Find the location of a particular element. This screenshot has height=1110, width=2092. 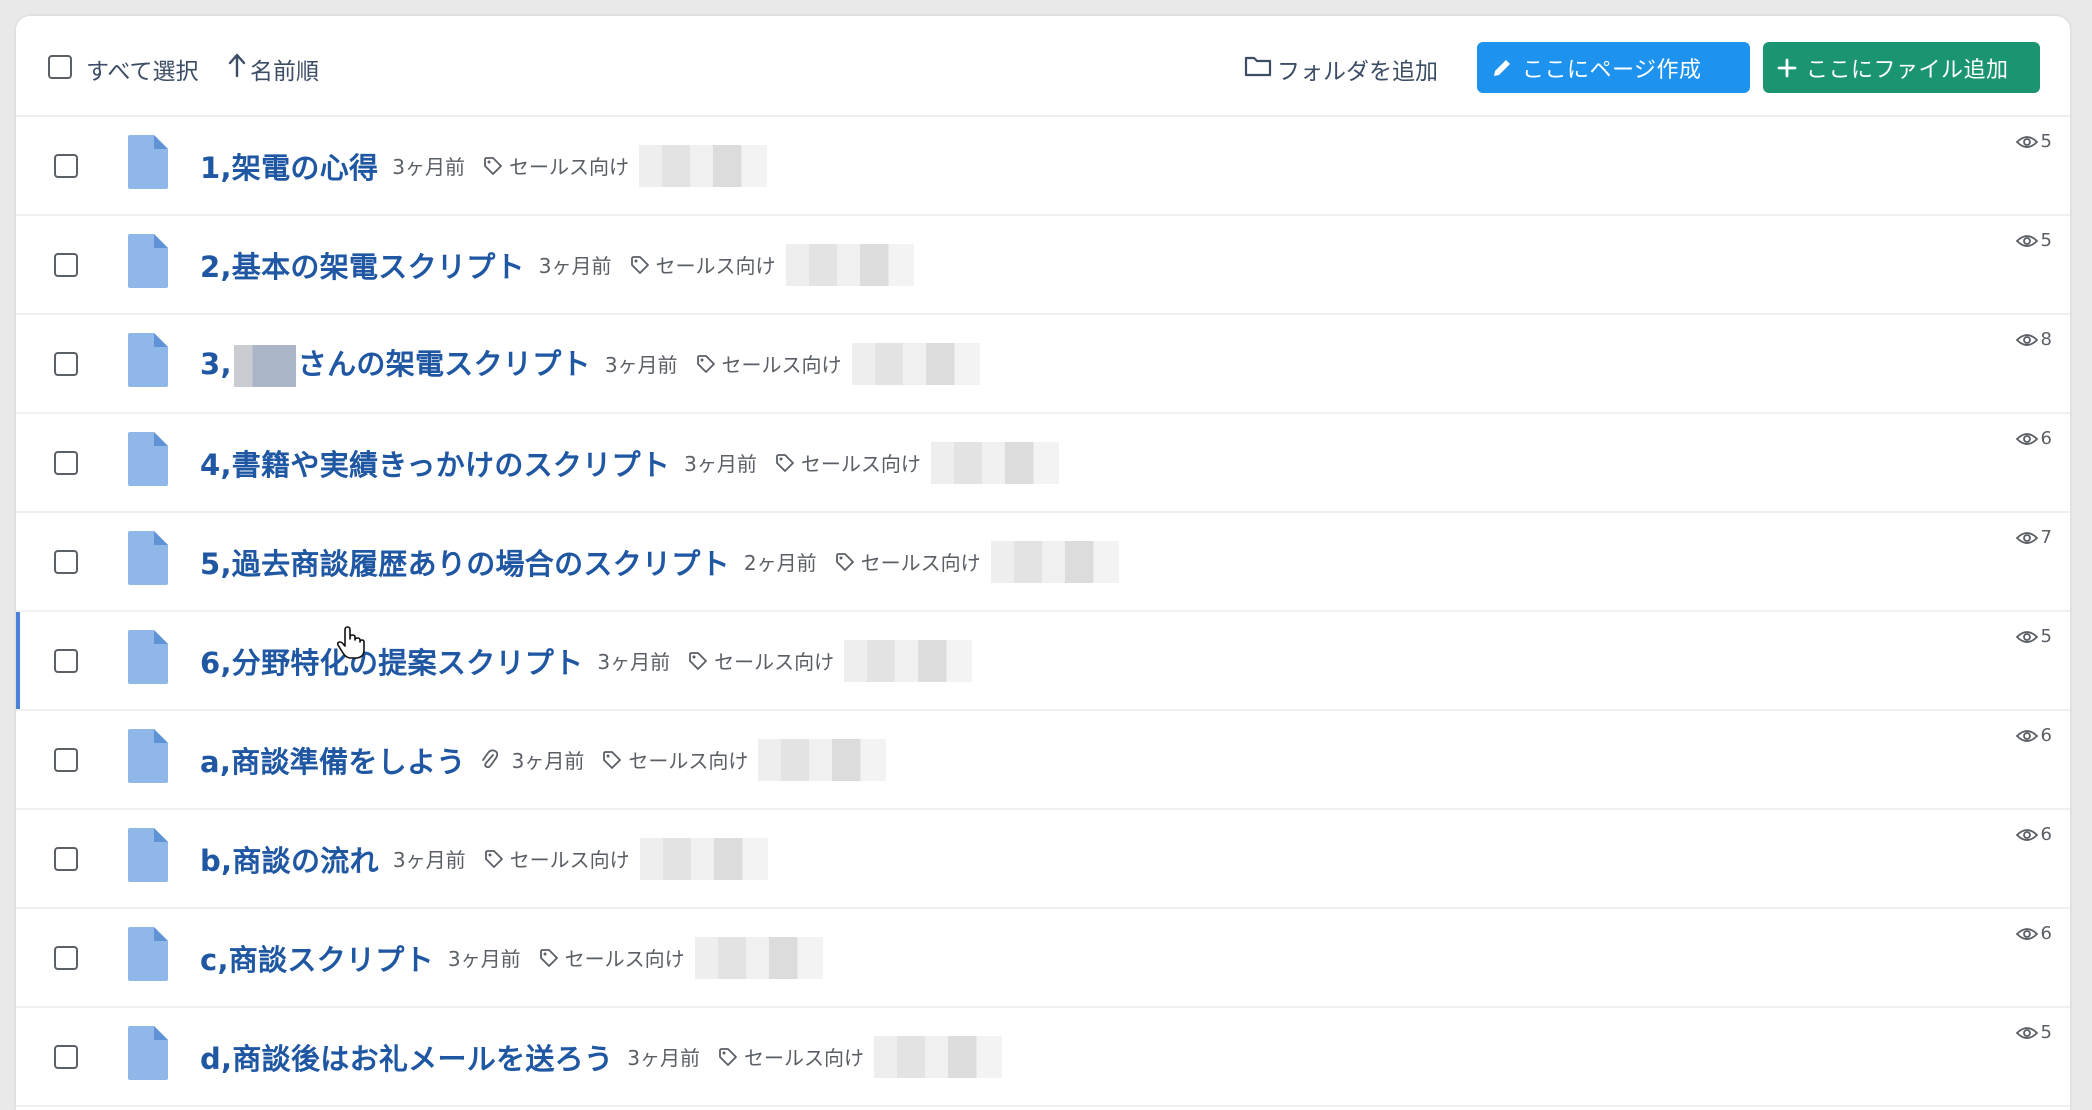

folder-icon is located at coordinates (1258, 68).